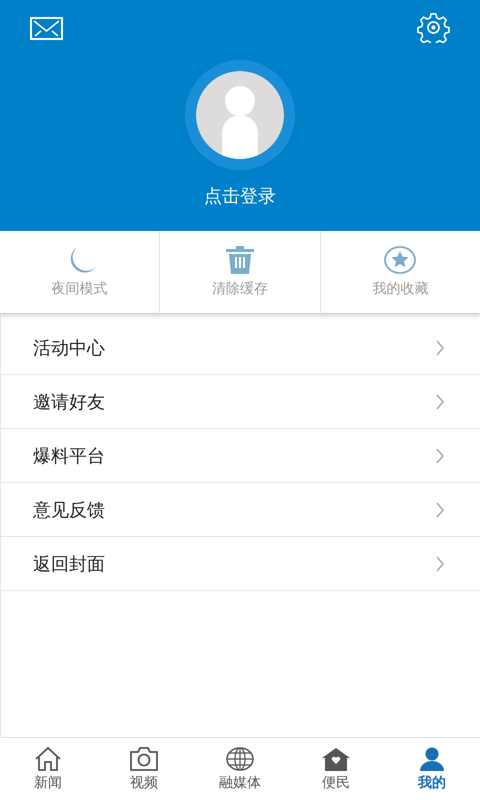  I want to click on tab: 视频, so click(144, 769).